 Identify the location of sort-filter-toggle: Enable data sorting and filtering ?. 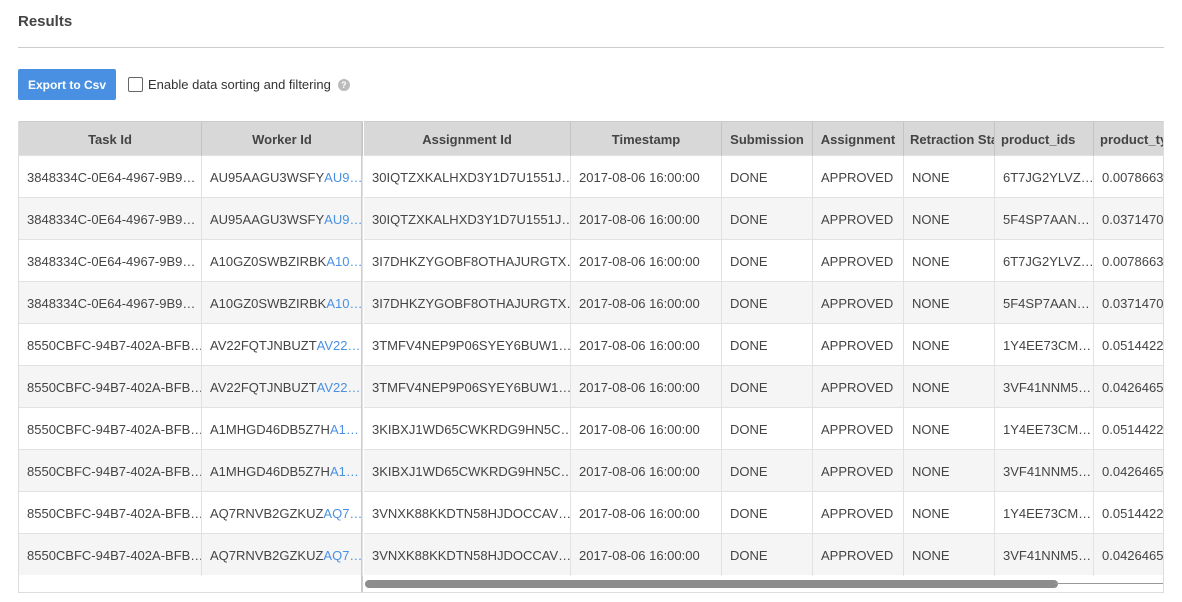
(239, 84).